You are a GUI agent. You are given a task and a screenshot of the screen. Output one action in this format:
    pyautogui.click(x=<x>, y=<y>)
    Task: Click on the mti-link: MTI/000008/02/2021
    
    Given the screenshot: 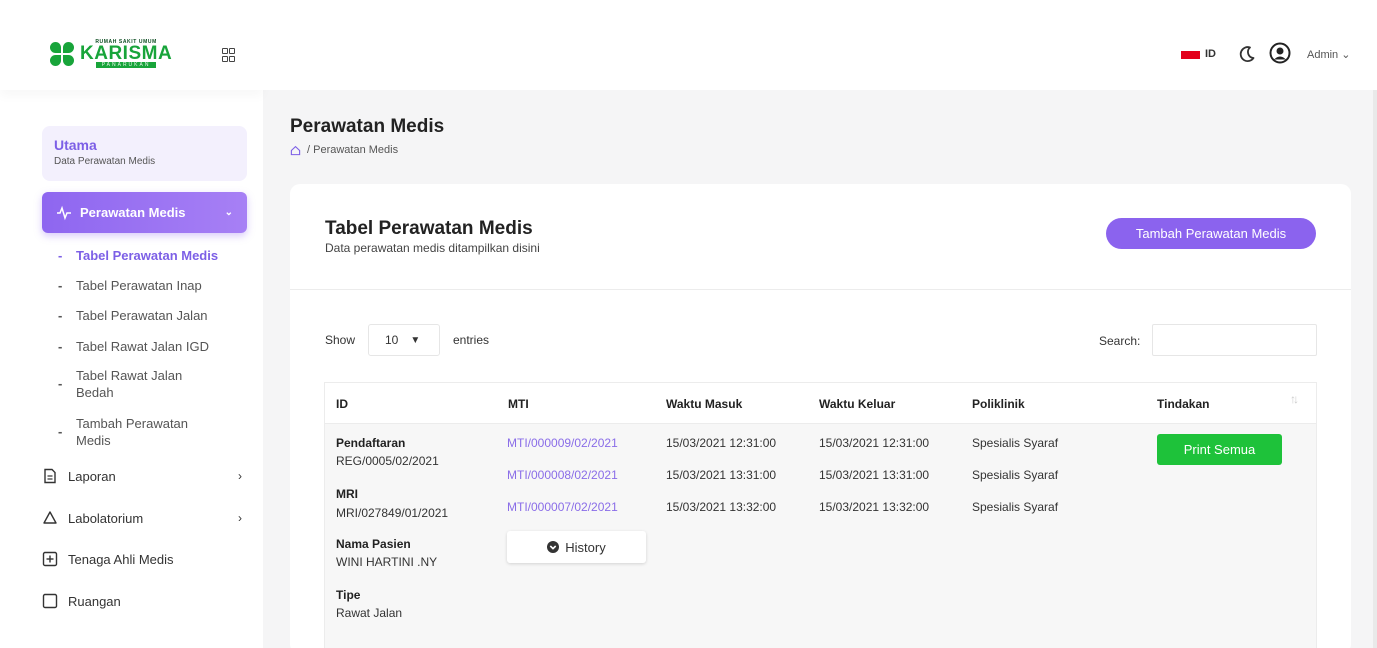 What is the action you would take?
    pyautogui.click(x=562, y=475)
    